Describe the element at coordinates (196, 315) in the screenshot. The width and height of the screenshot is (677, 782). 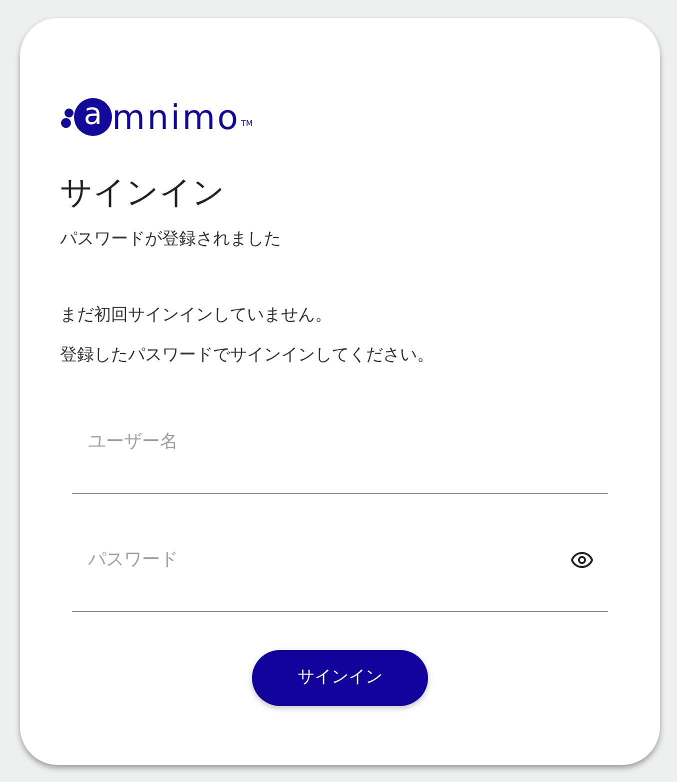
I see `message-text: まだ初回サインインしていません。` at that location.